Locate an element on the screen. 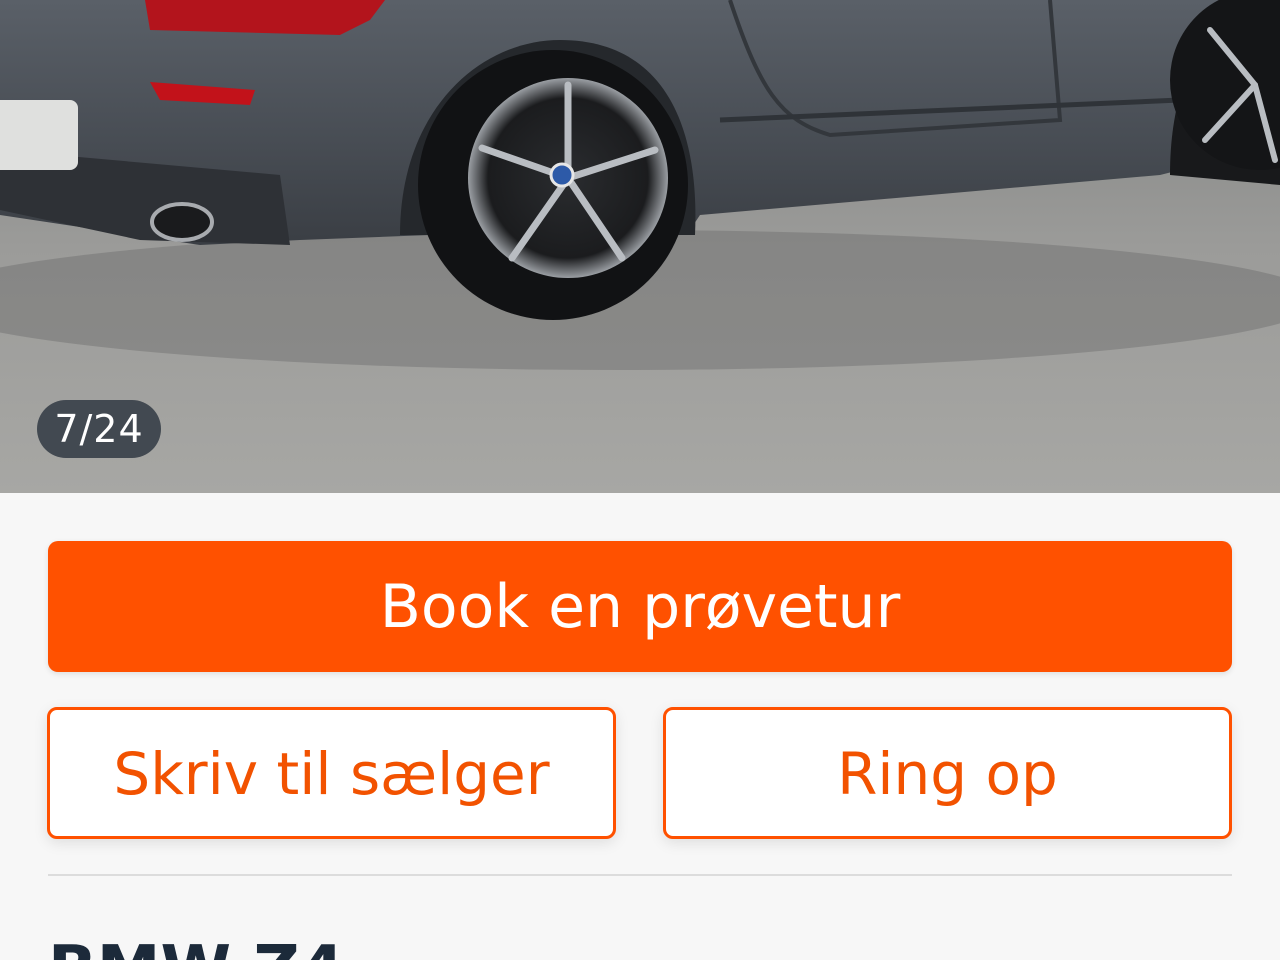  divider is located at coordinates (640, 875).